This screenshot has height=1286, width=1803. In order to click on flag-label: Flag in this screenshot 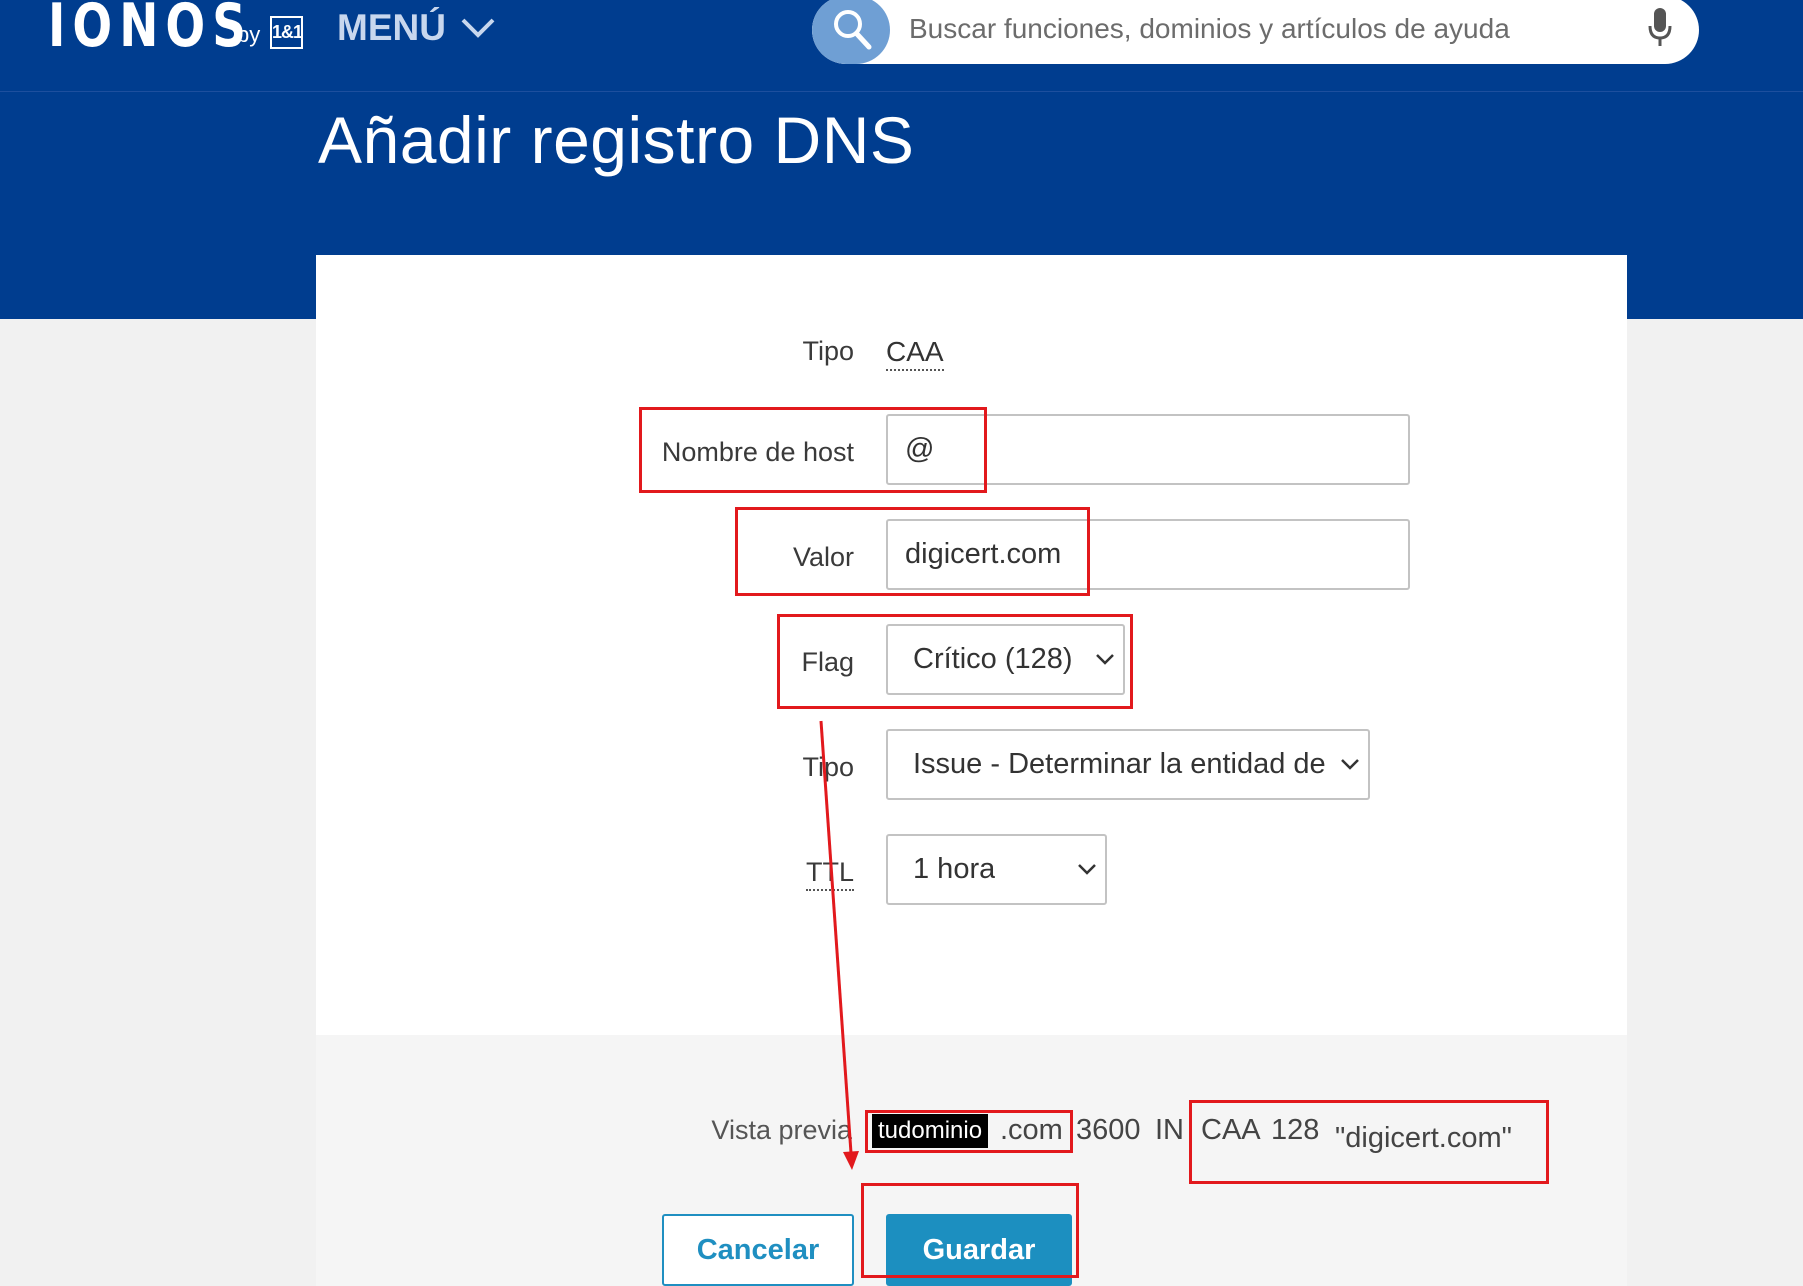, I will do `click(827, 662)`.